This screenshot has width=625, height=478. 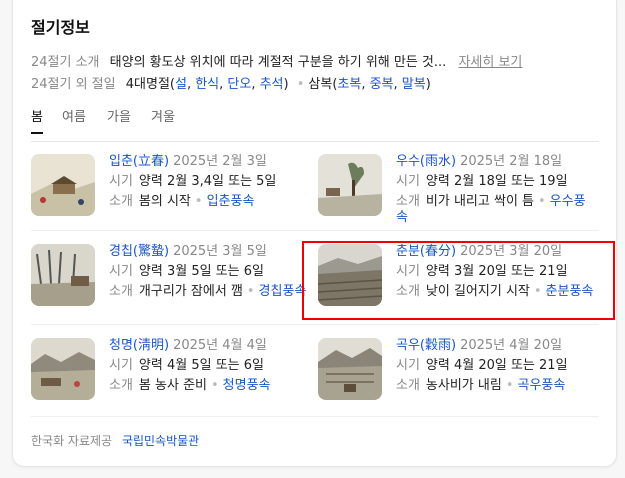 I want to click on term-thumbnail-gogu, so click(x=350, y=369).